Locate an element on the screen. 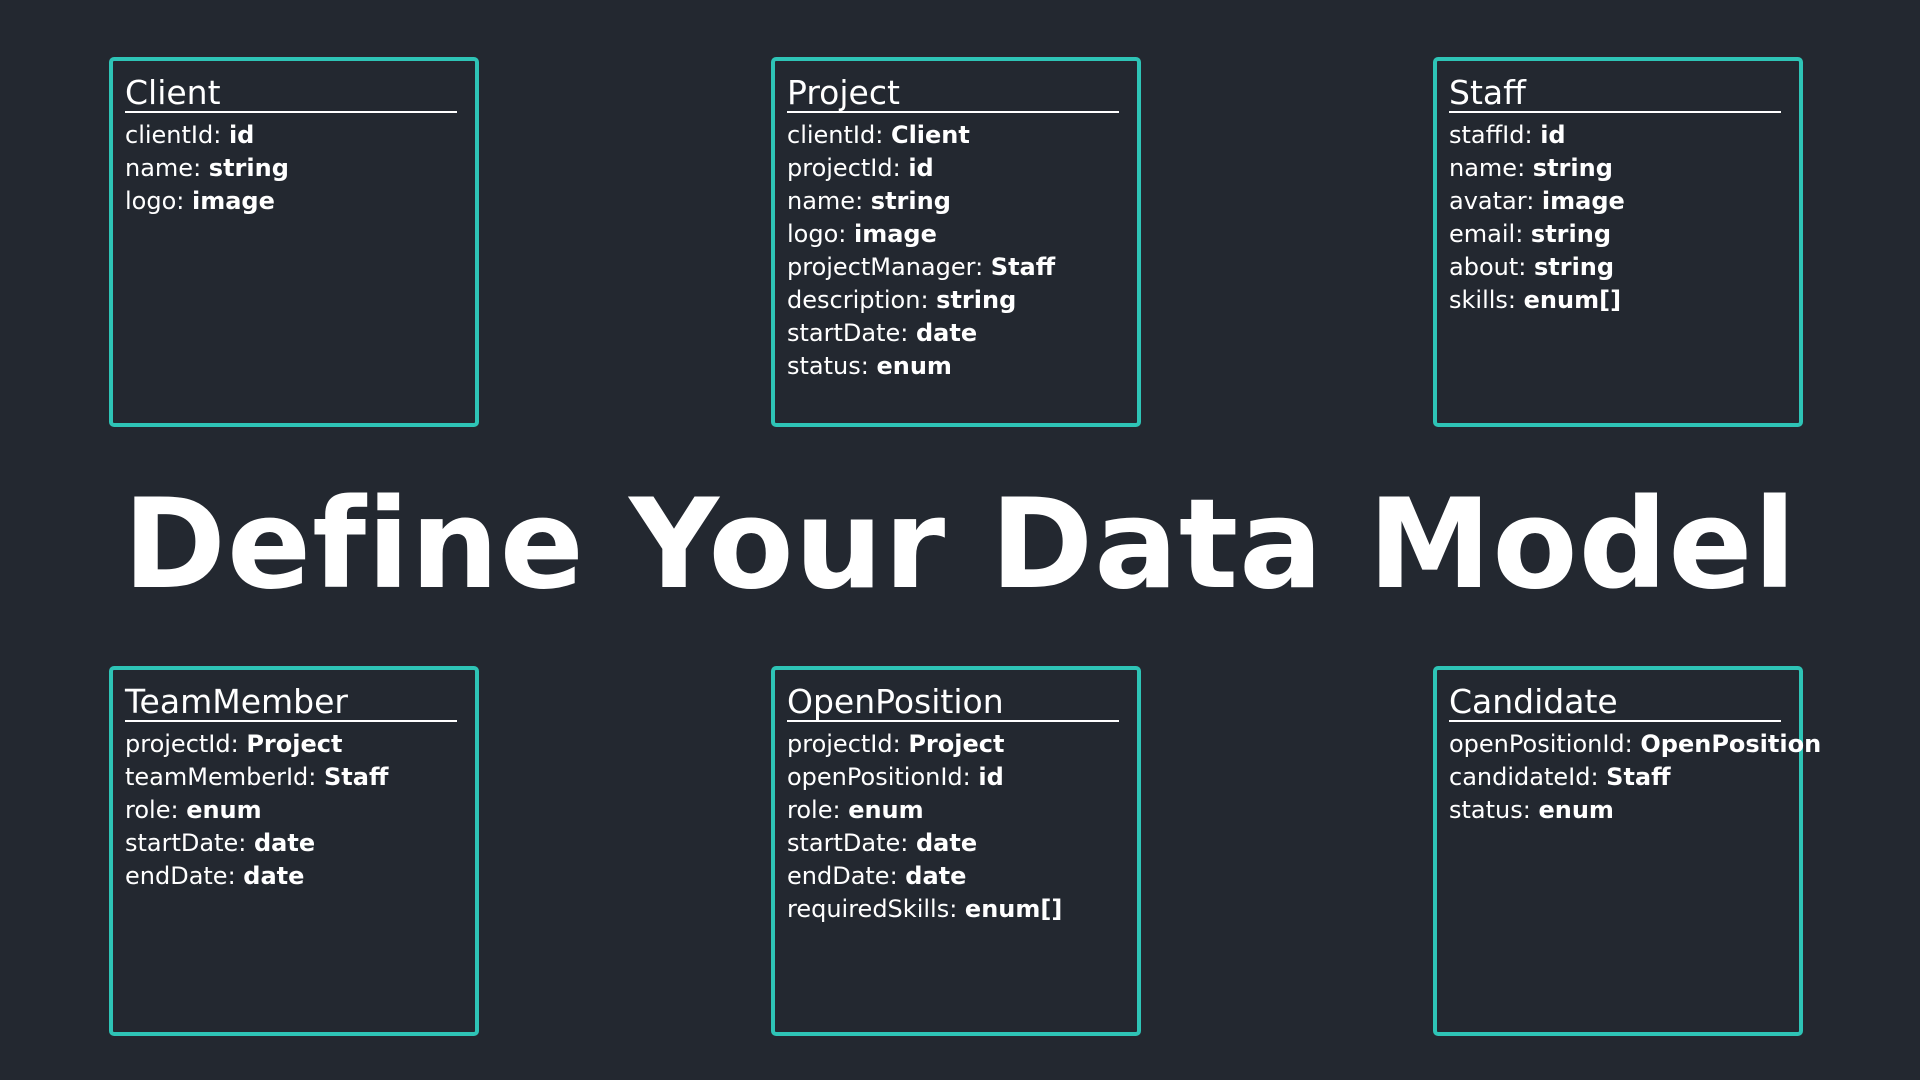 The image size is (1920, 1080). field-name: teamMemberId is located at coordinates (217, 777).